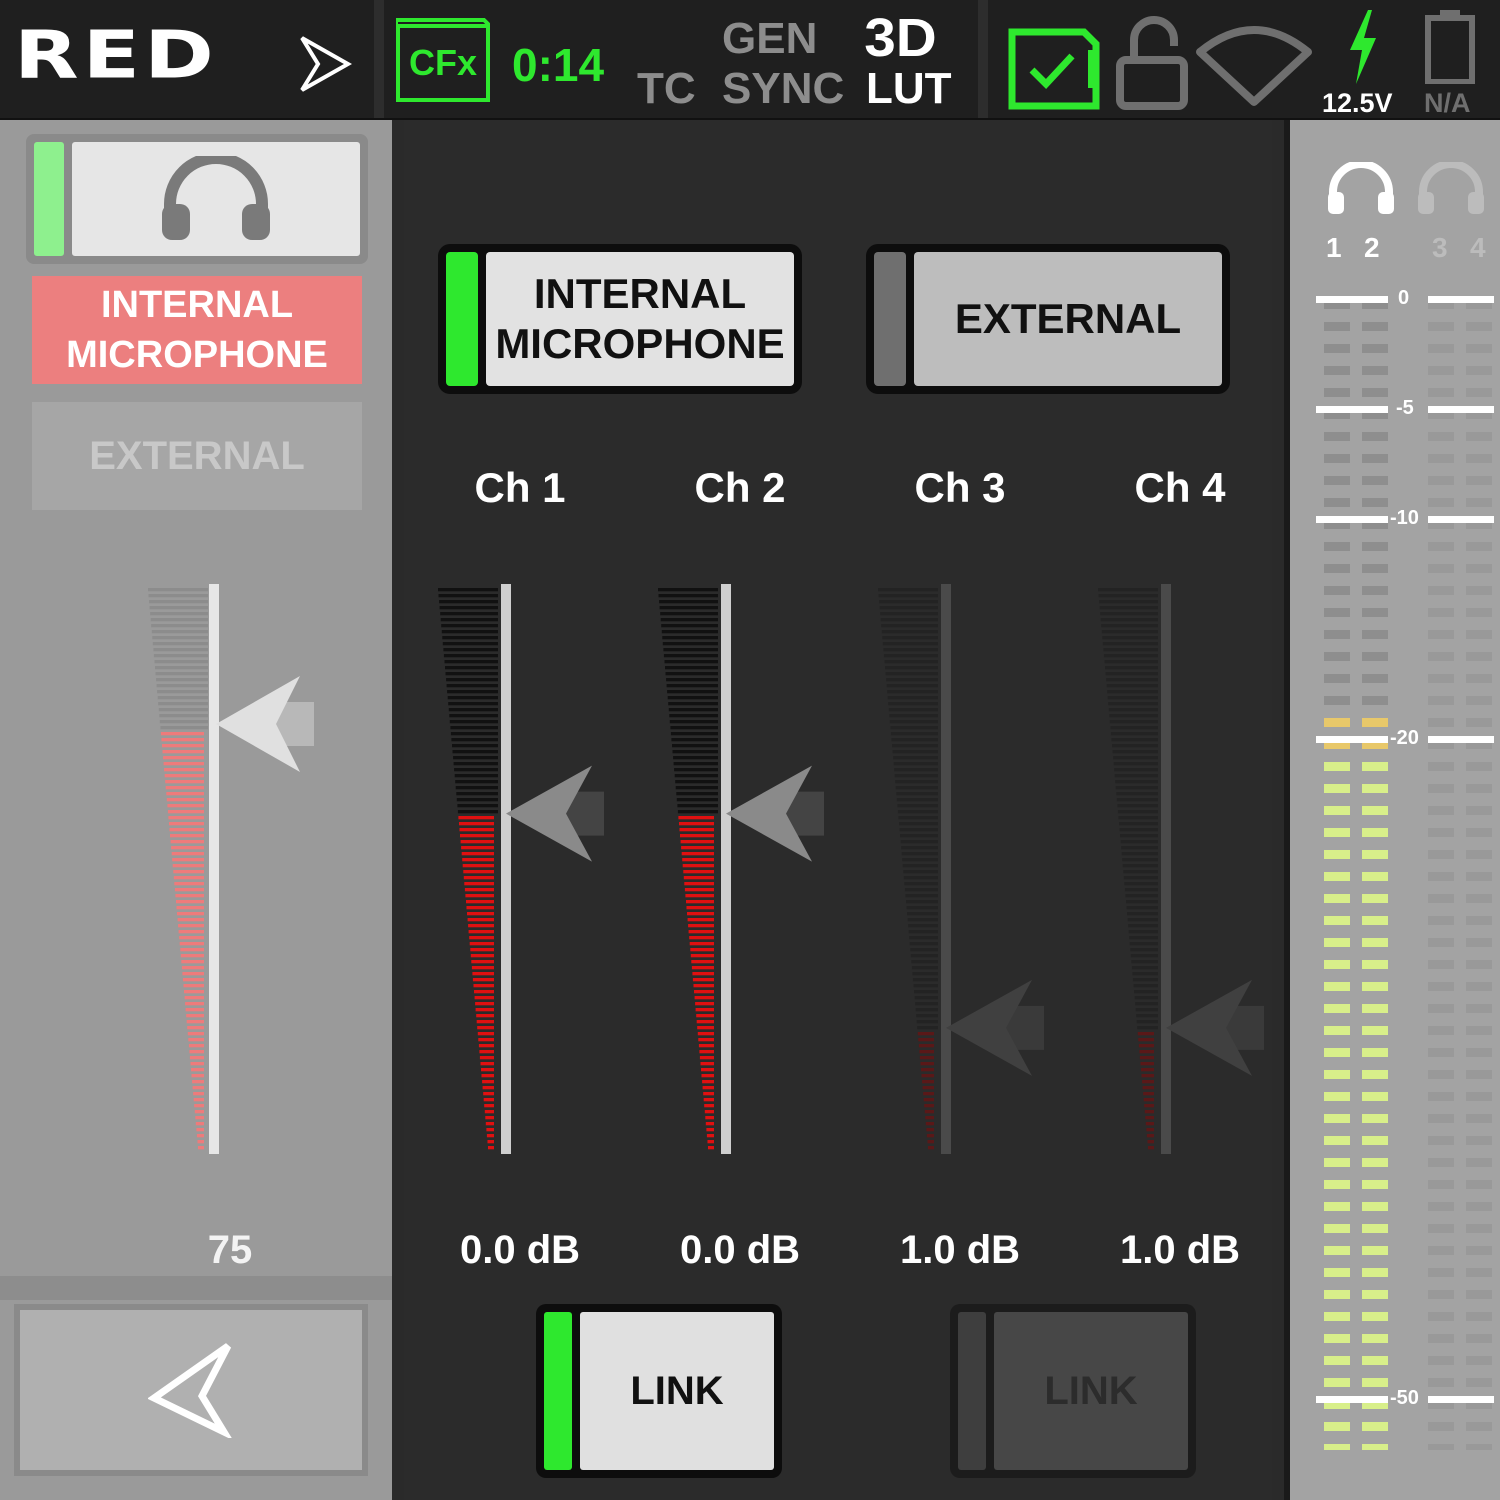 The height and width of the screenshot is (1500, 1500). What do you see at coordinates (1054, 69) in the screenshot?
I see `media-check-icon` at bounding box center [1054, 69].